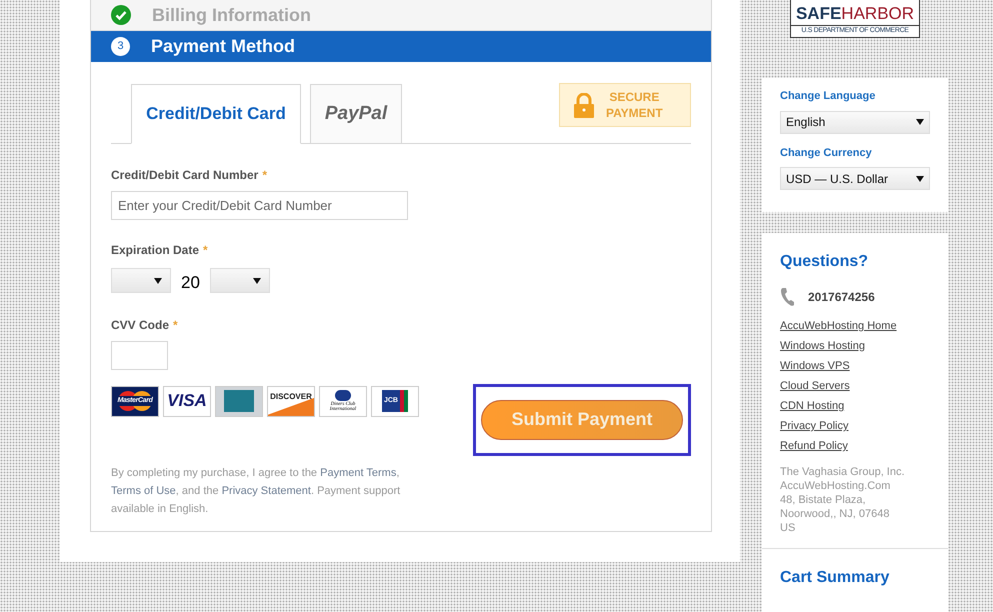 The height and width of the screenshot is (612, 993). What do you see at coordinates (838, 326) in the screenshot?
I see `footer-link: AccuWebHosting Home` at bounding box center [838, 326].